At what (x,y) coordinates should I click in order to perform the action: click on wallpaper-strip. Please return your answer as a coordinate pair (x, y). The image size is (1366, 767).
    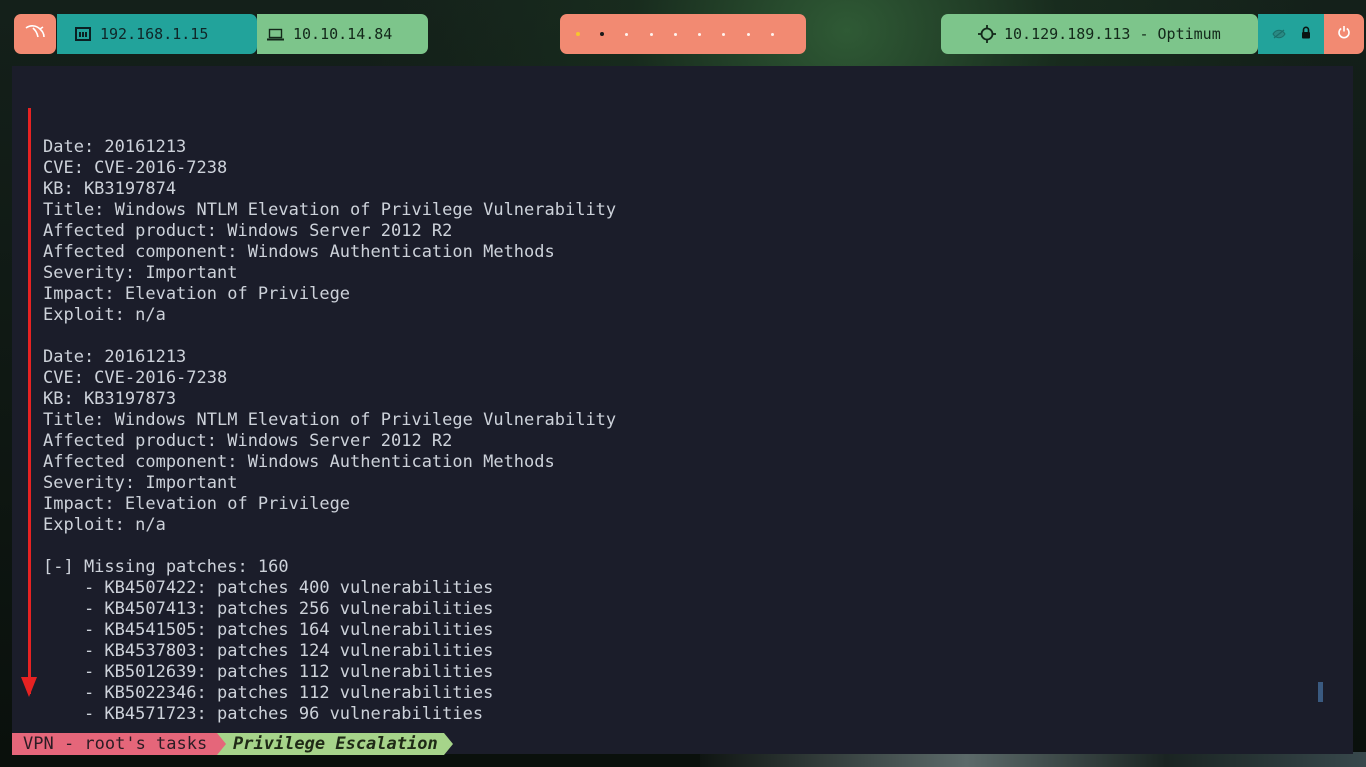
    Looking at the image, I should click on (1033, 759).